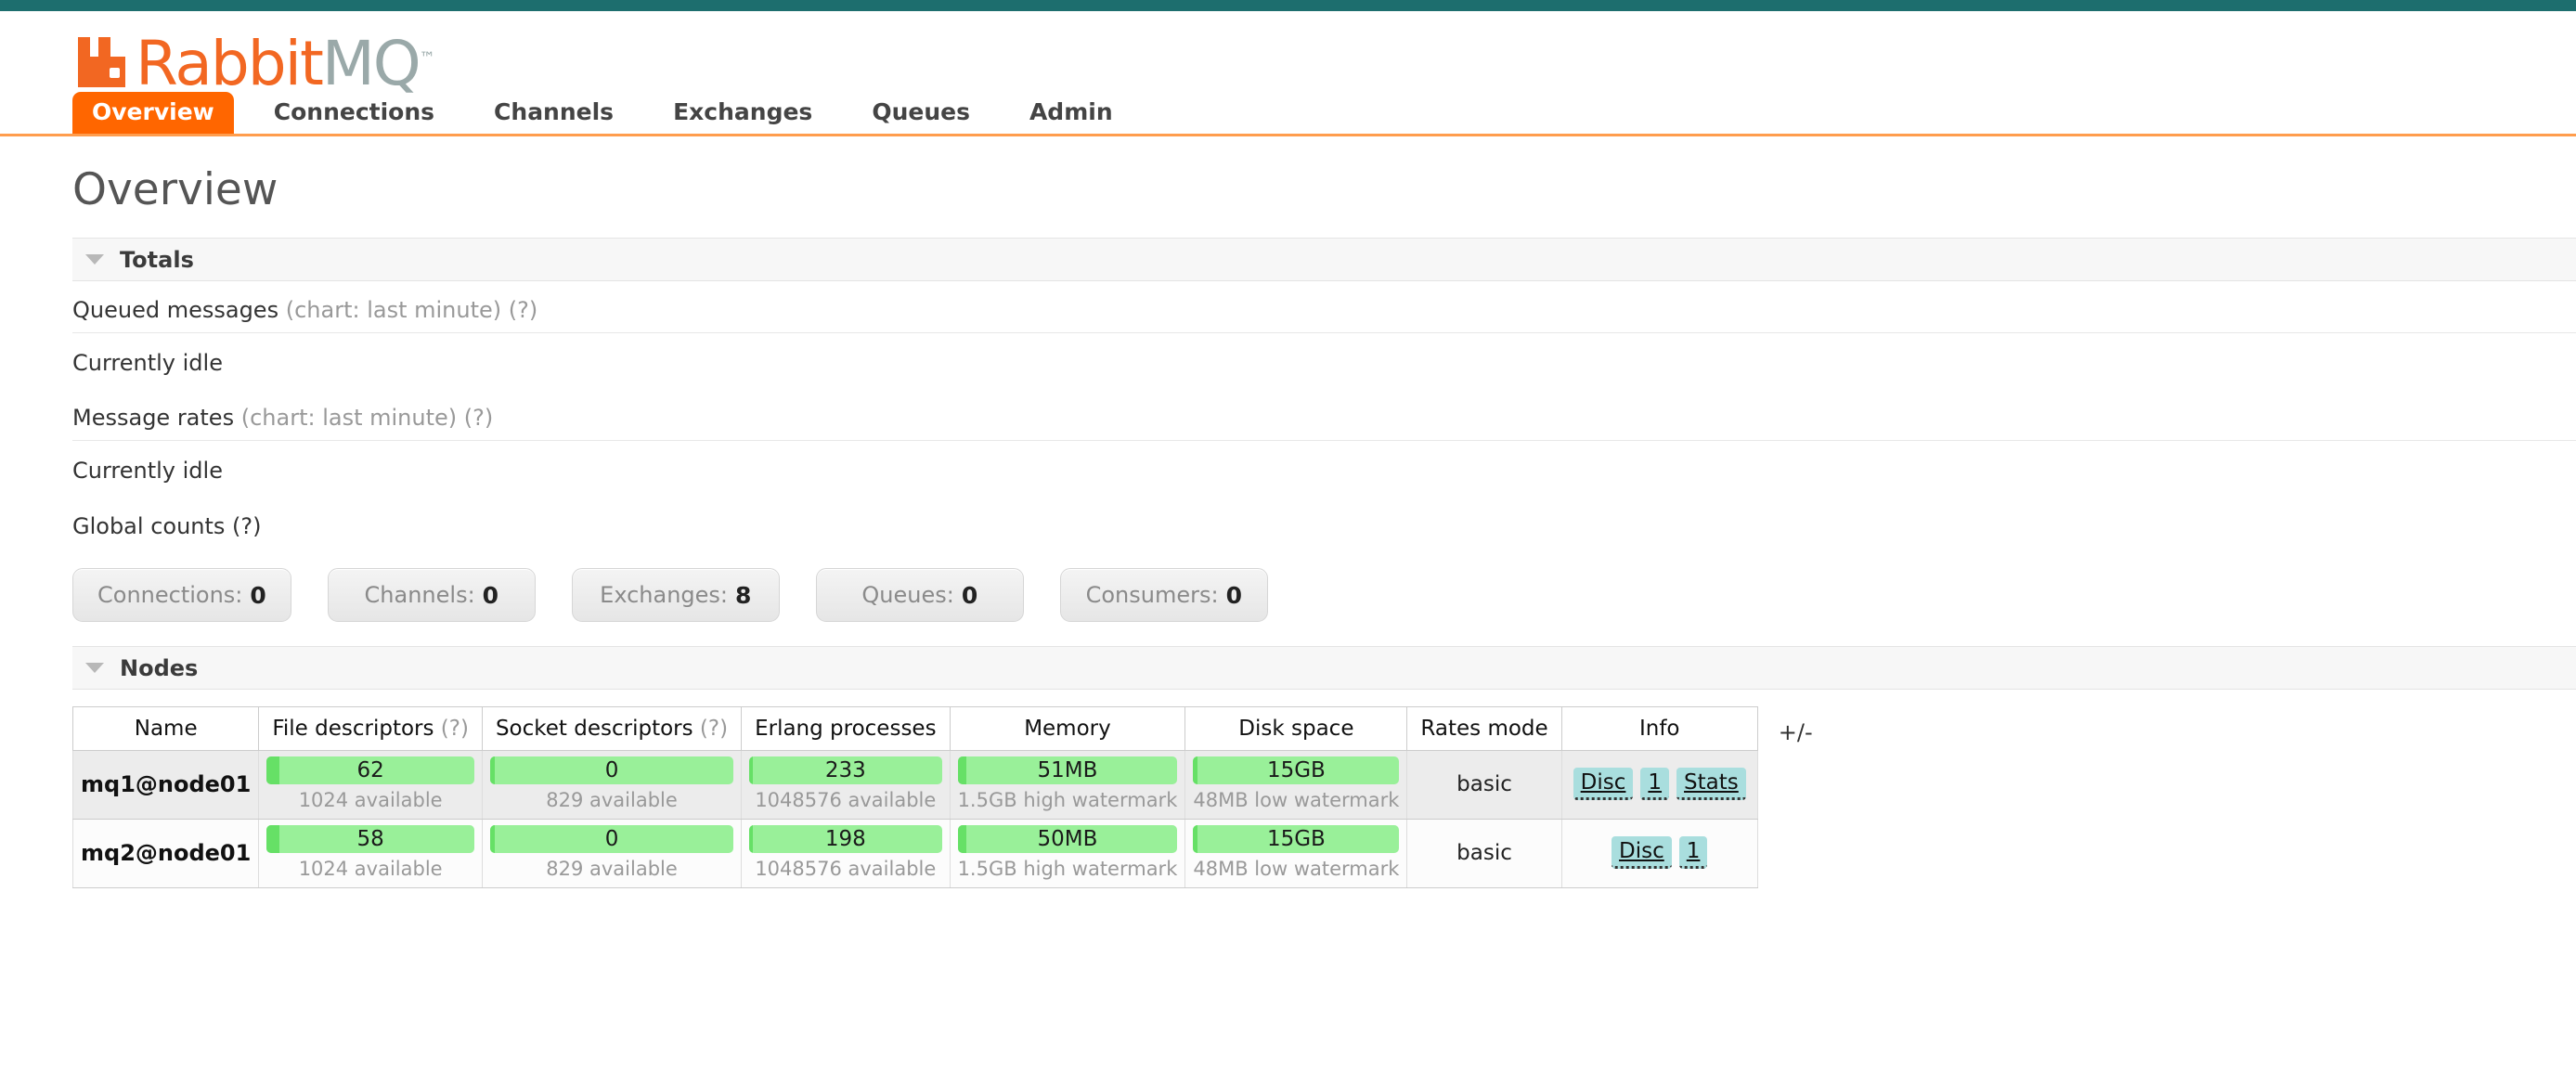 The height and width of the screenshot is (1073, 2576). Describe the element at coordinates (921, 113) in the screenshot. I see `nav-item-queues: Queues` at that location.